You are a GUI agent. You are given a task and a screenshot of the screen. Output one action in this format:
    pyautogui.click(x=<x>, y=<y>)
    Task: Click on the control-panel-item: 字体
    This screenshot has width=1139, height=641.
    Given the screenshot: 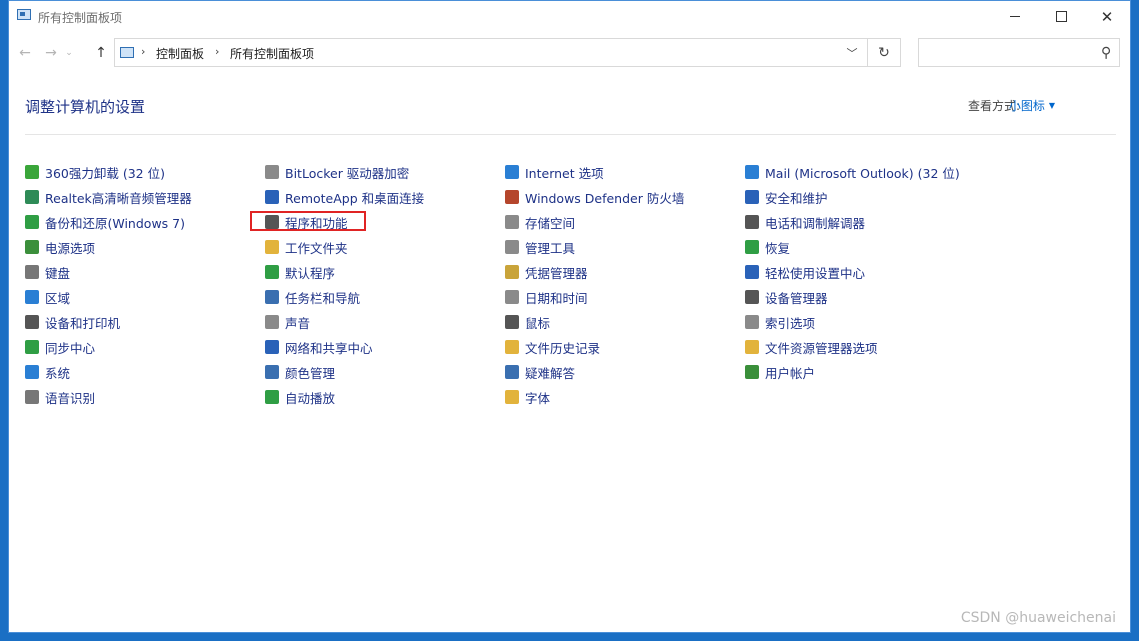 What is the action you would take?
    pyautogui.click(x=527, y=397)
    